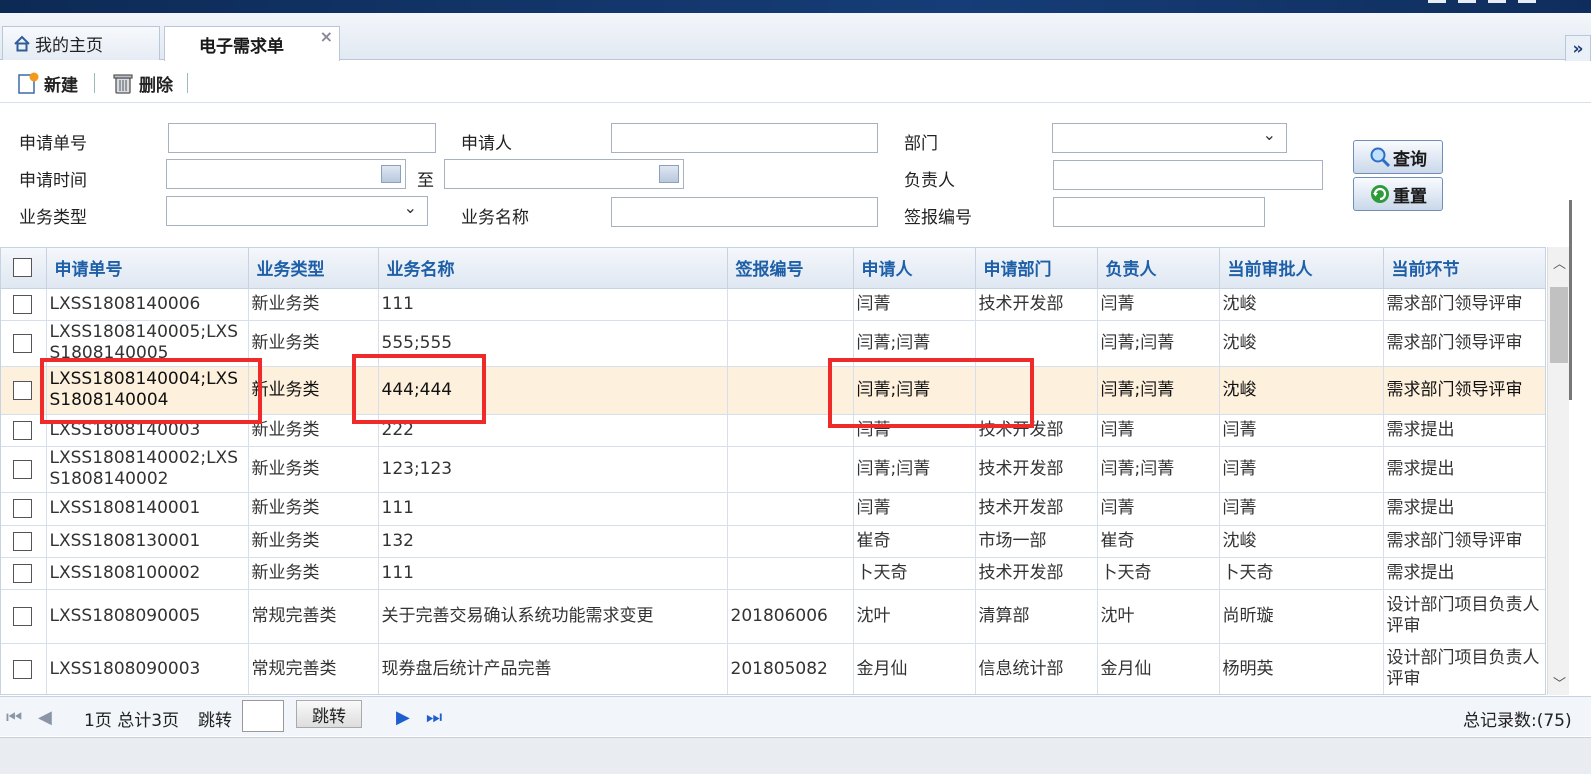 The image size is (1591, 774). I want to click on req-no-label: 申请单号, so click(53, 144).